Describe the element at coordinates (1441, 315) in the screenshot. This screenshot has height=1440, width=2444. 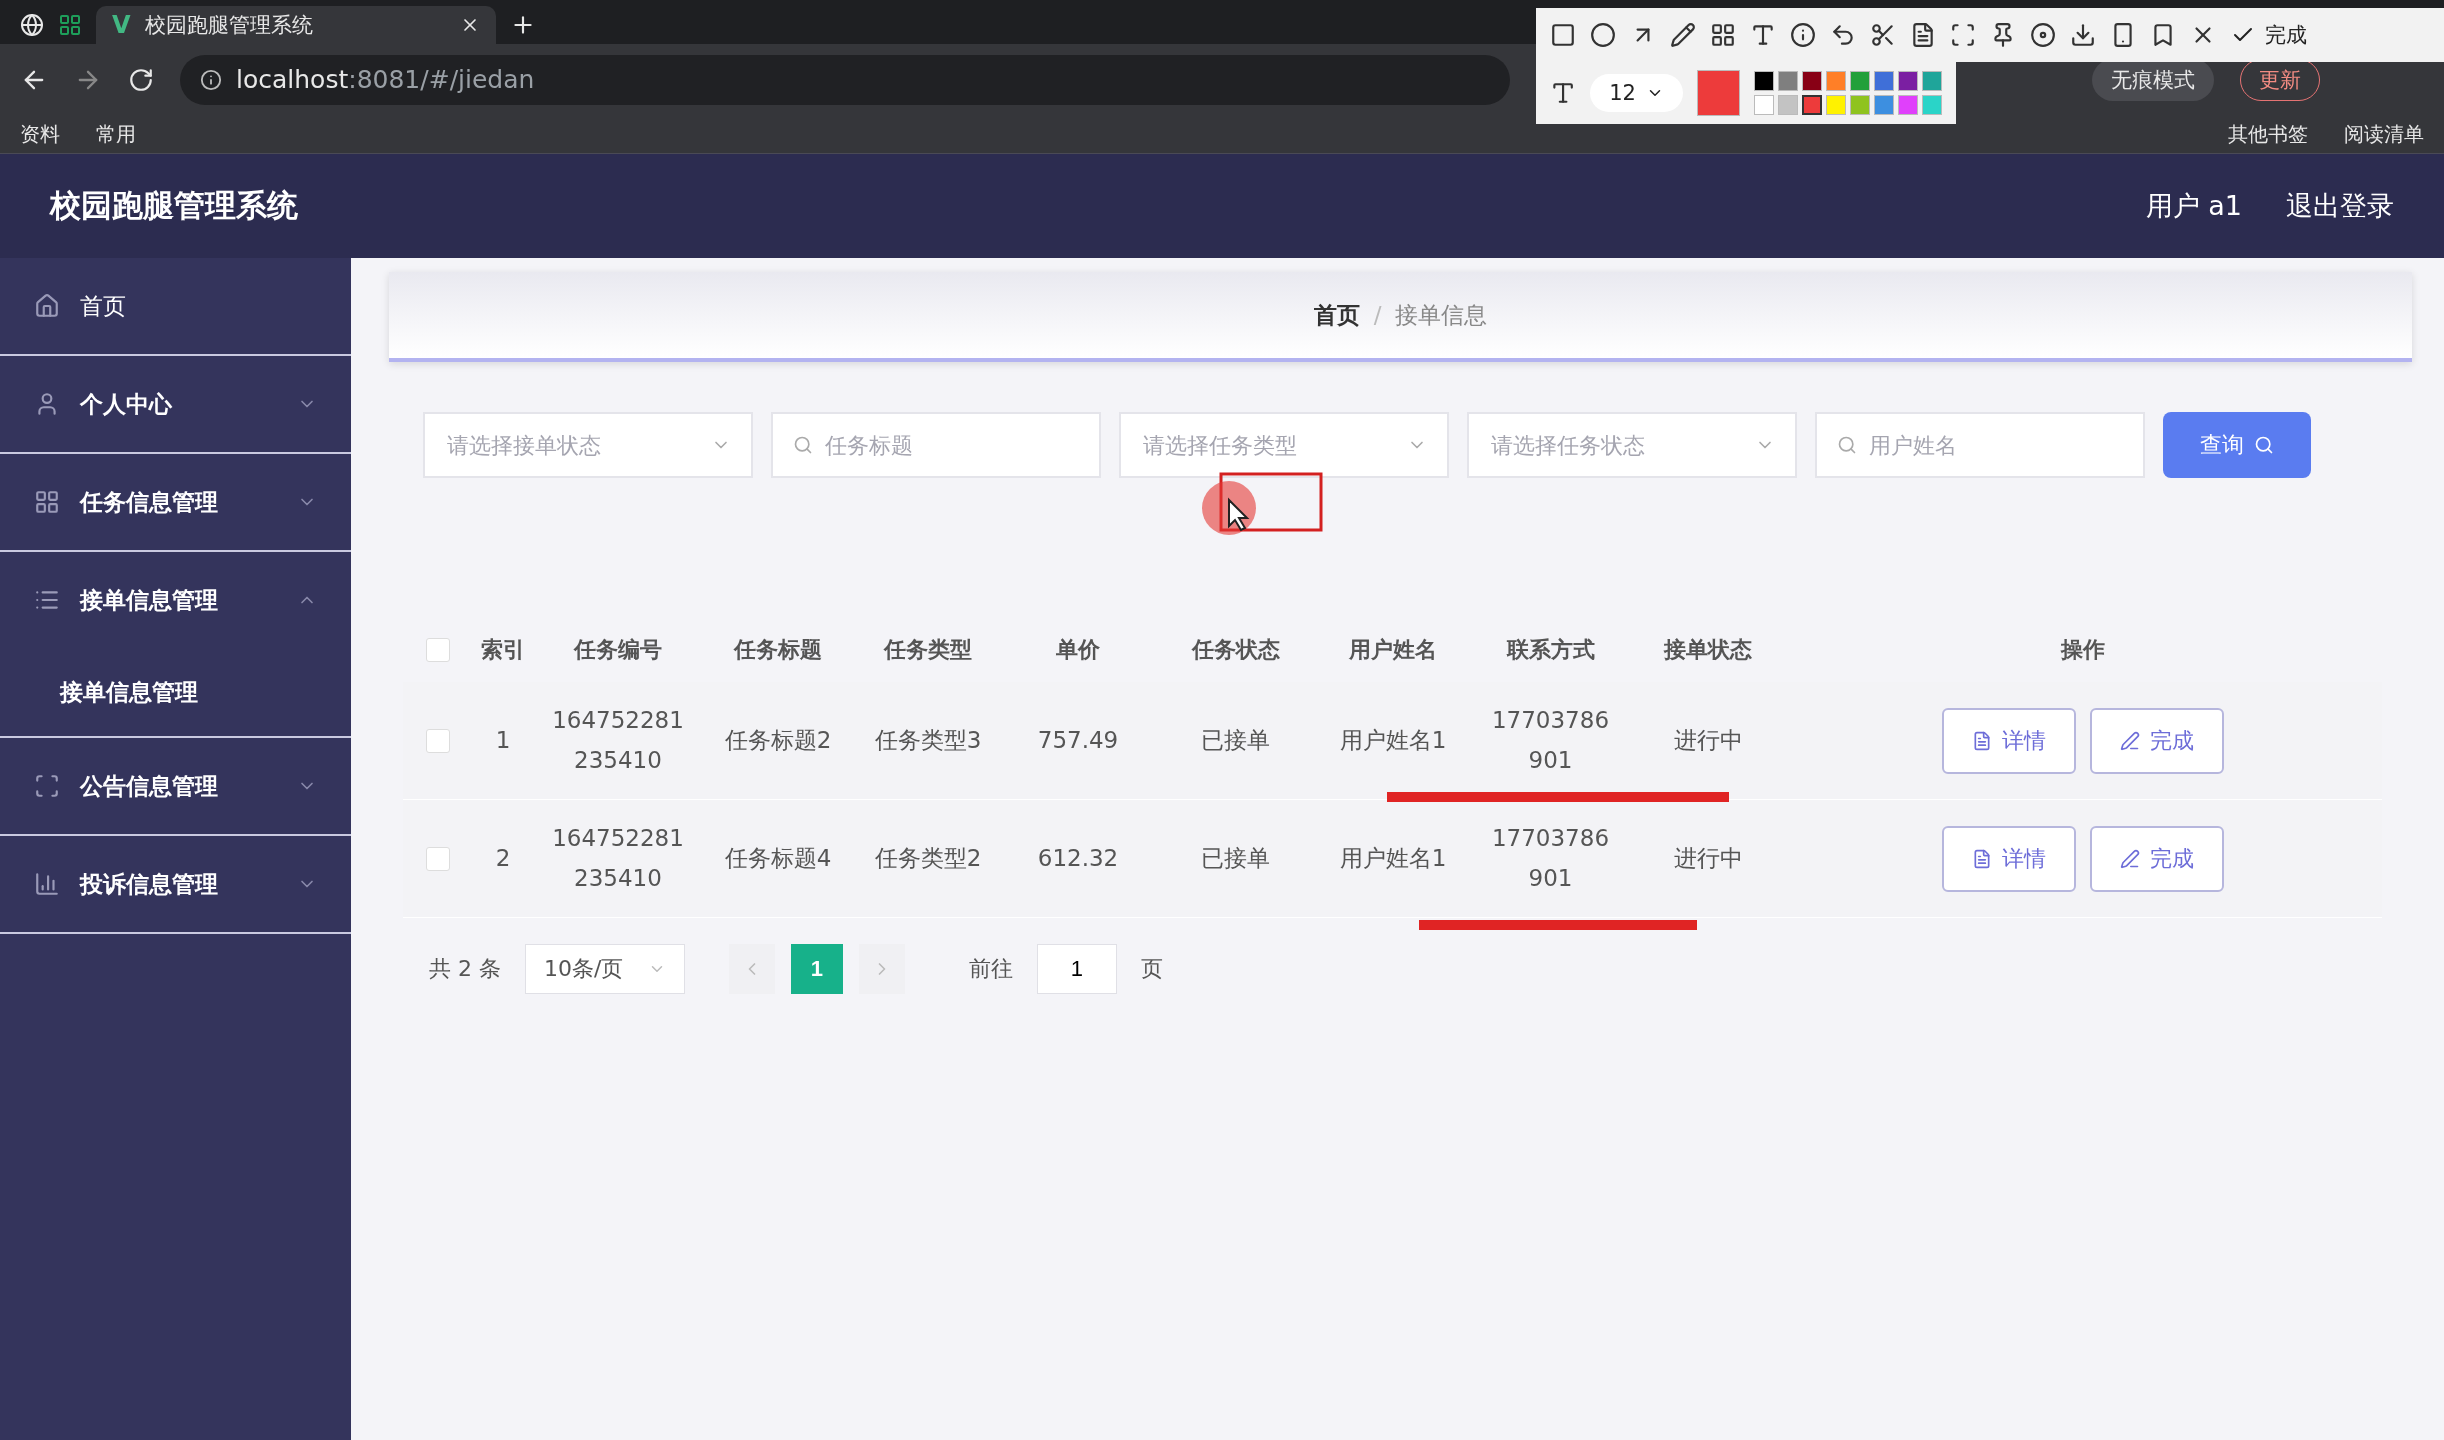
I see `breadcrumb-item: 接单信息` at that location.